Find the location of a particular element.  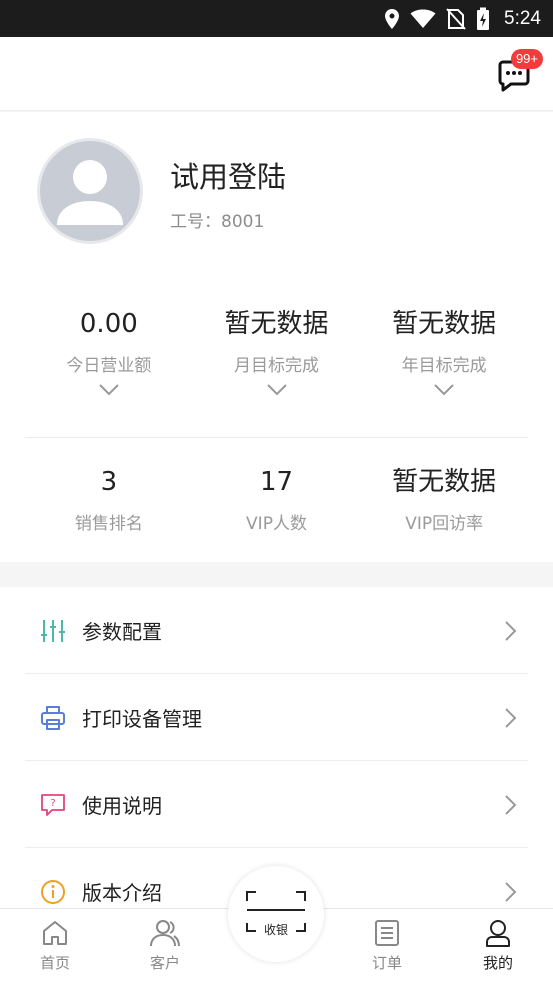

stat-value: 3 is located at coordinates (109, 482).